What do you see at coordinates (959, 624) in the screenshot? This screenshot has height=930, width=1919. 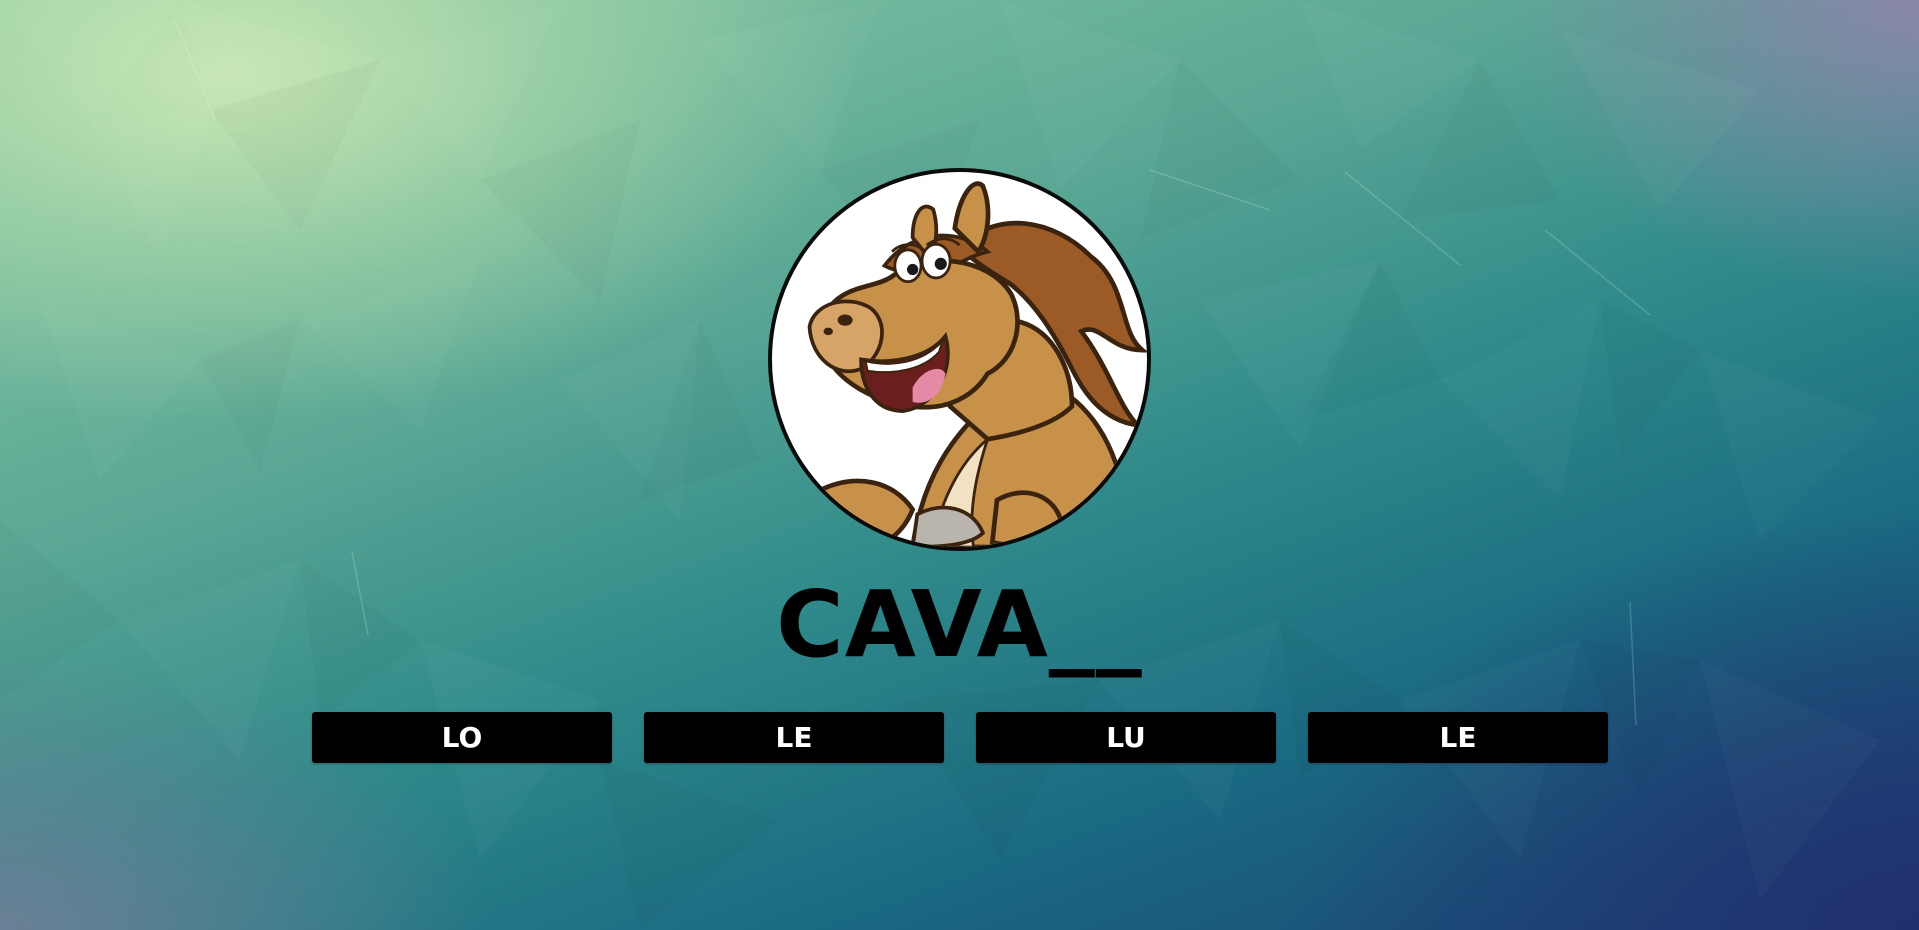 I see `site-title: CAVA__` at bounding box center [959, 624].